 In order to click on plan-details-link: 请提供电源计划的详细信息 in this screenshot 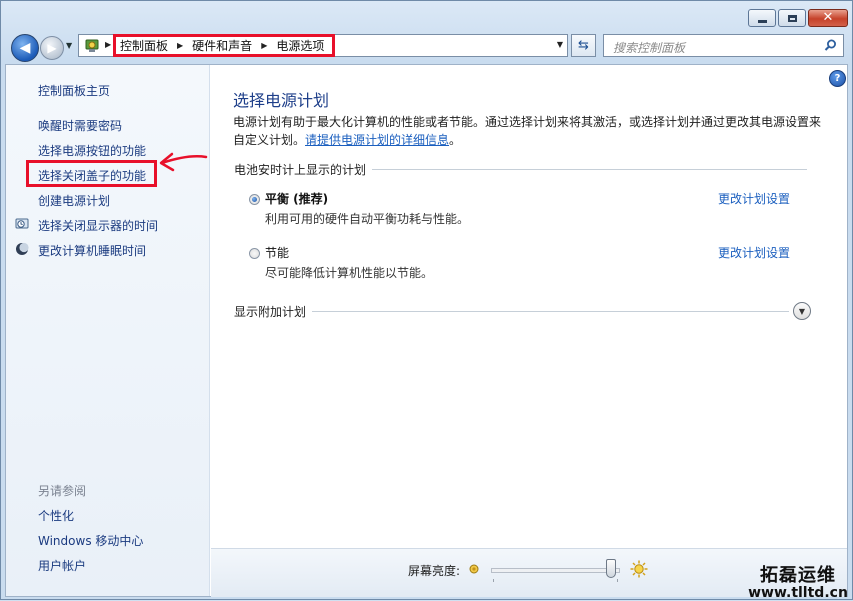, I will do `click(377, 140)`.